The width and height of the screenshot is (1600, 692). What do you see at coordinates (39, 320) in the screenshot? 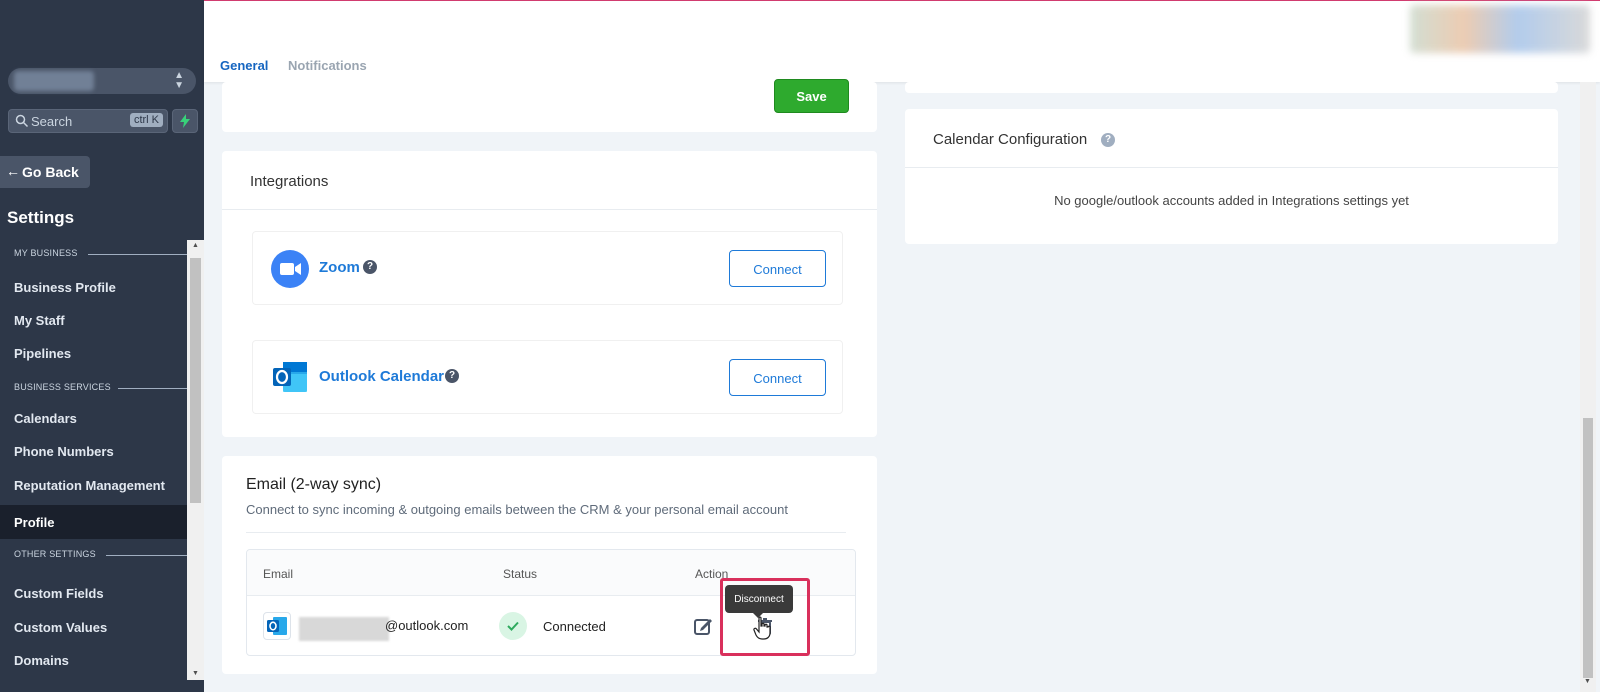
I see `sidebar-item-label: My Staff` at bounding box center [39, 320].